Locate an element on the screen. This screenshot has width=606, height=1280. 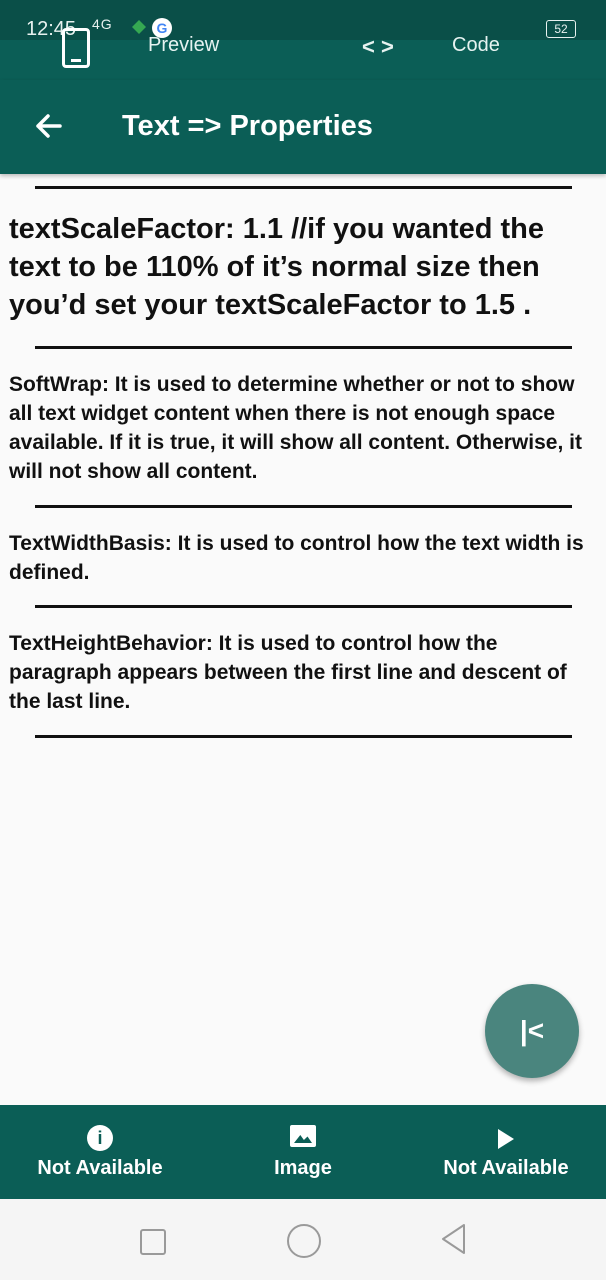
first-page-fab: |< is located at coordinates (532, 1031).